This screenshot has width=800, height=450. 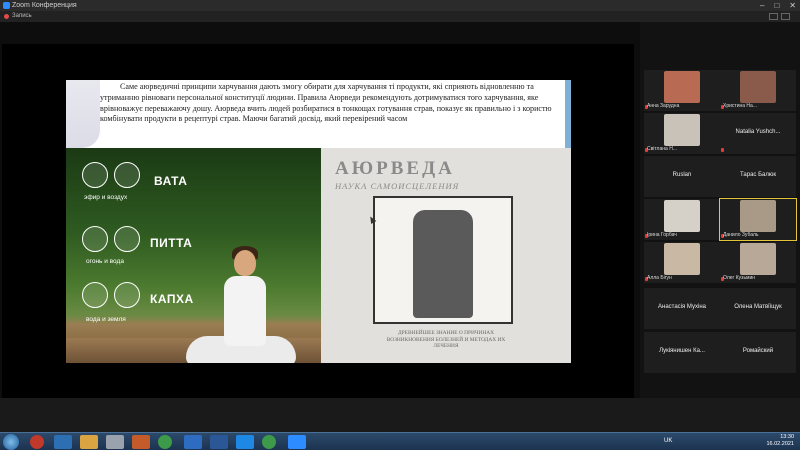 I want to click on zoom-app-icon, so click(x=6, y=5).